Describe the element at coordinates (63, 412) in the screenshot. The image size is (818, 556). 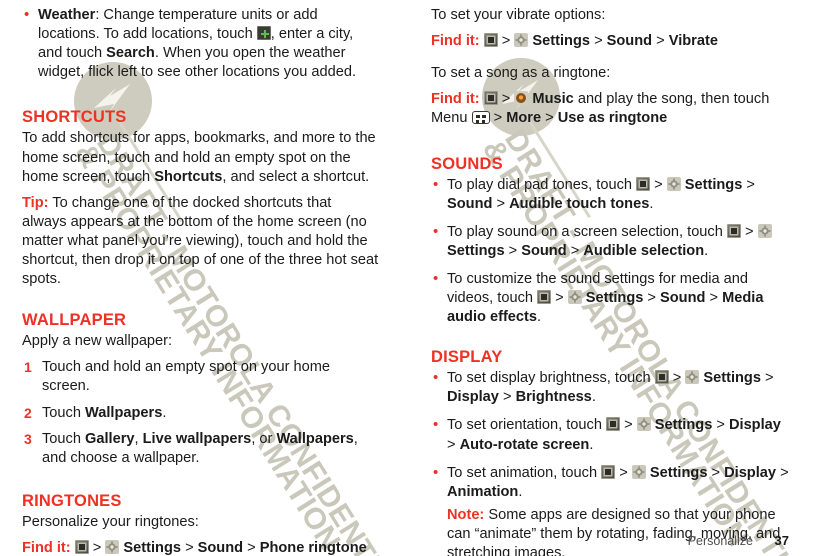
I see `step-2-prefix: Touch` at that location.